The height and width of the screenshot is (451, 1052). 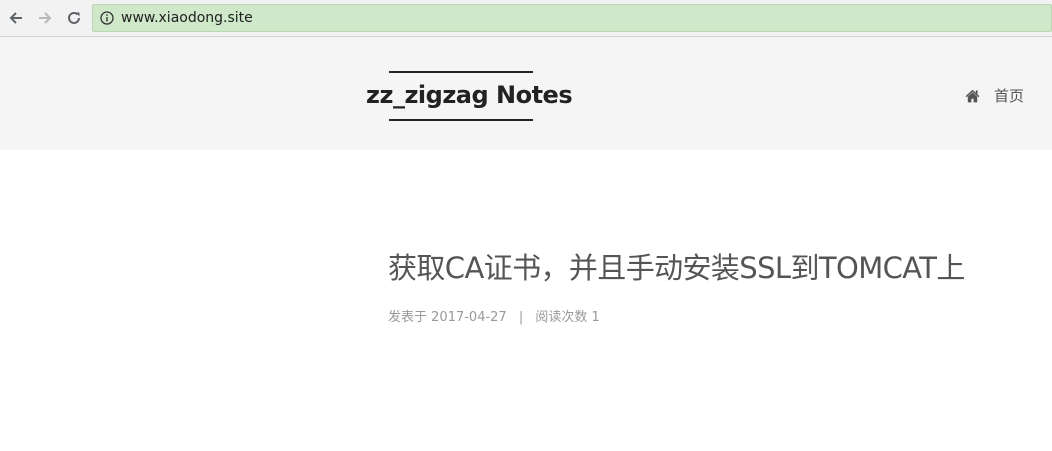 I want to click on back-button, so click(x=16, y=18).